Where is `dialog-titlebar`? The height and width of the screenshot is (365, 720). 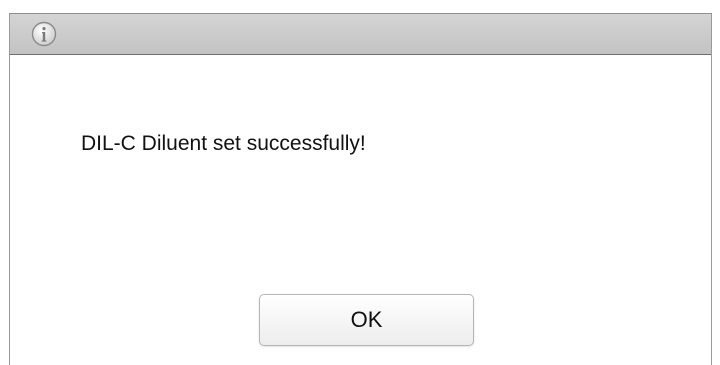
dialog-titlebar is located at coordinates (360, 34).